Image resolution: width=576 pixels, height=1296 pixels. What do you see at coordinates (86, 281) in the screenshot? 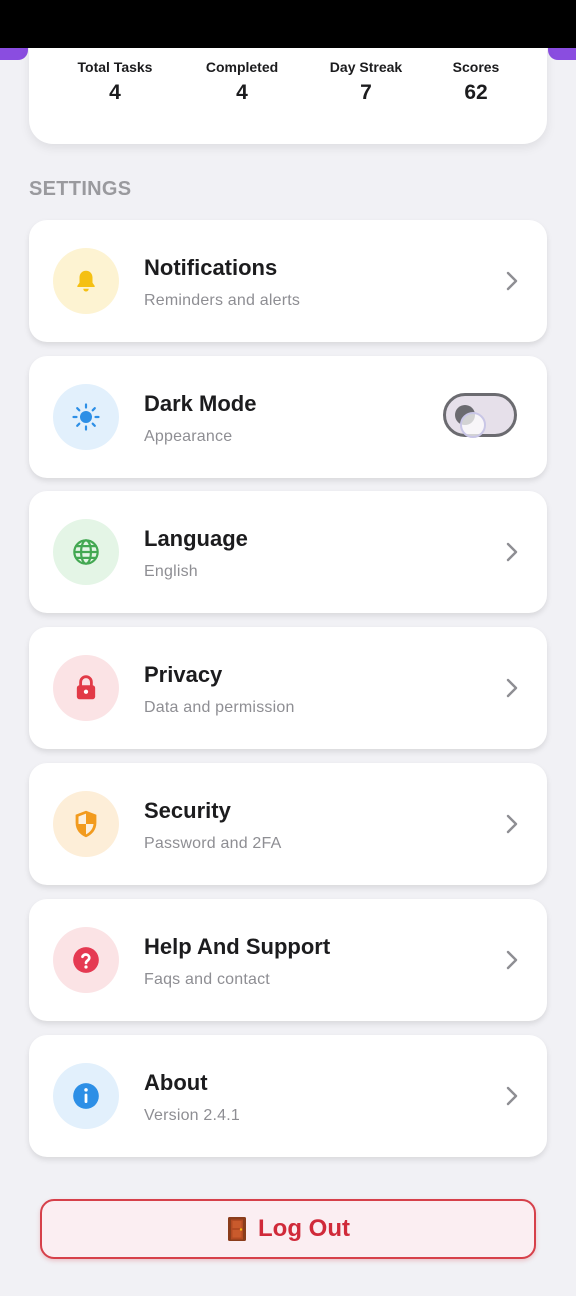
I see `bell-icon` at bounding box center [86, 281].